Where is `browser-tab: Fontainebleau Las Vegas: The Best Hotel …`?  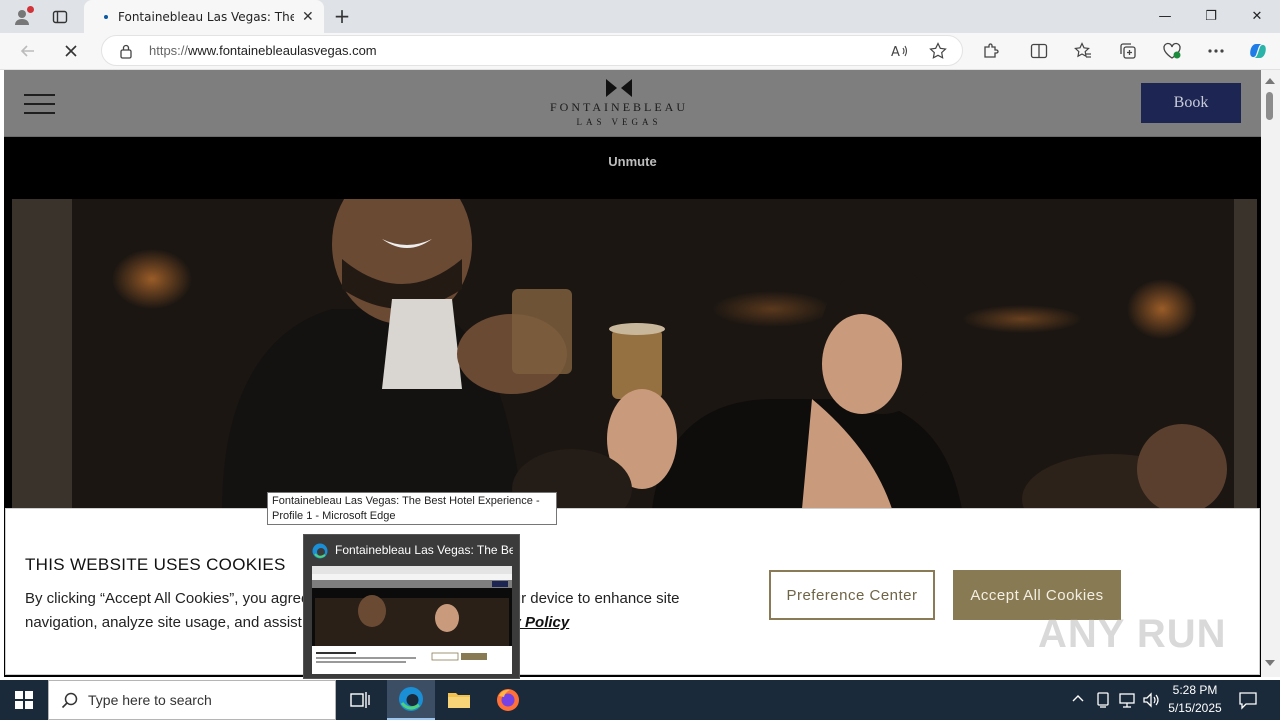
browser-tab: Fontainebleau Las Vegas: The Best Hotel … is located at coordinates (204, 16).